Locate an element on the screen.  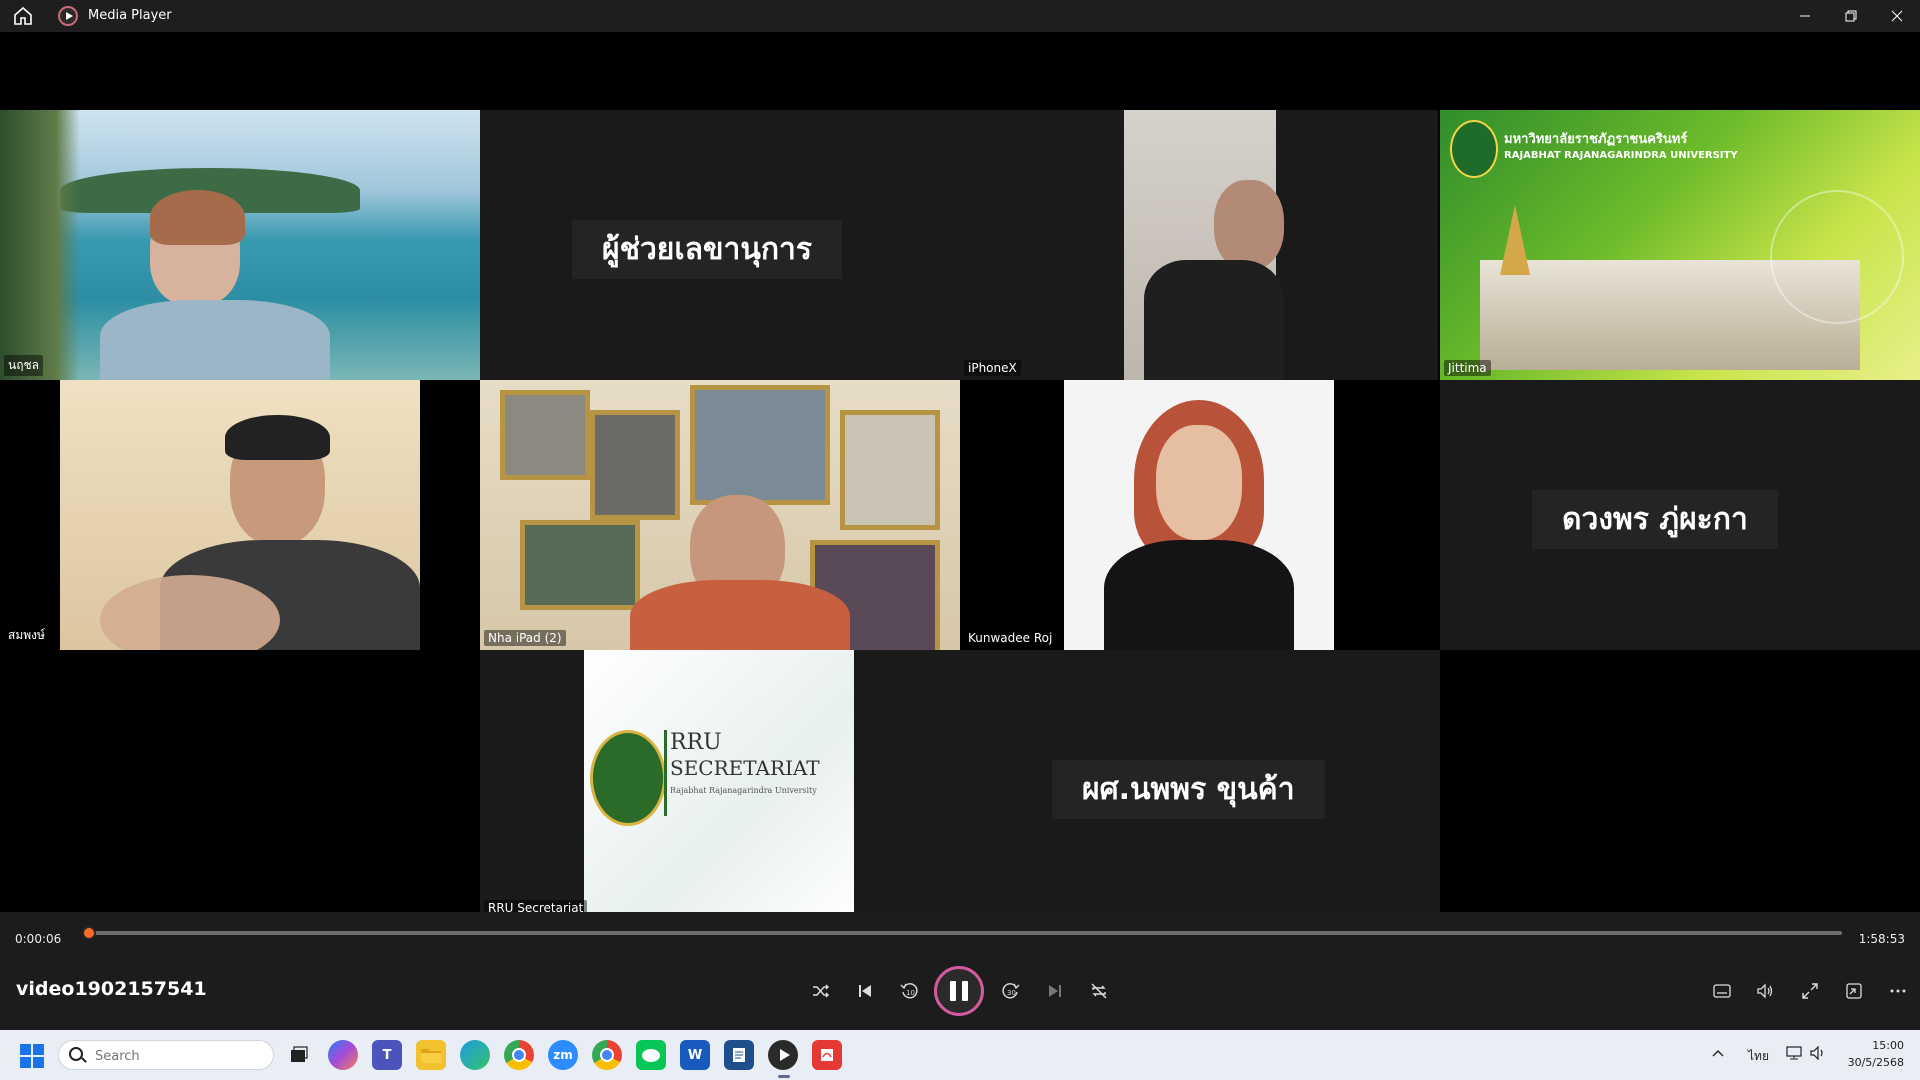
network-icon is located at coordinates (1794, 1053).